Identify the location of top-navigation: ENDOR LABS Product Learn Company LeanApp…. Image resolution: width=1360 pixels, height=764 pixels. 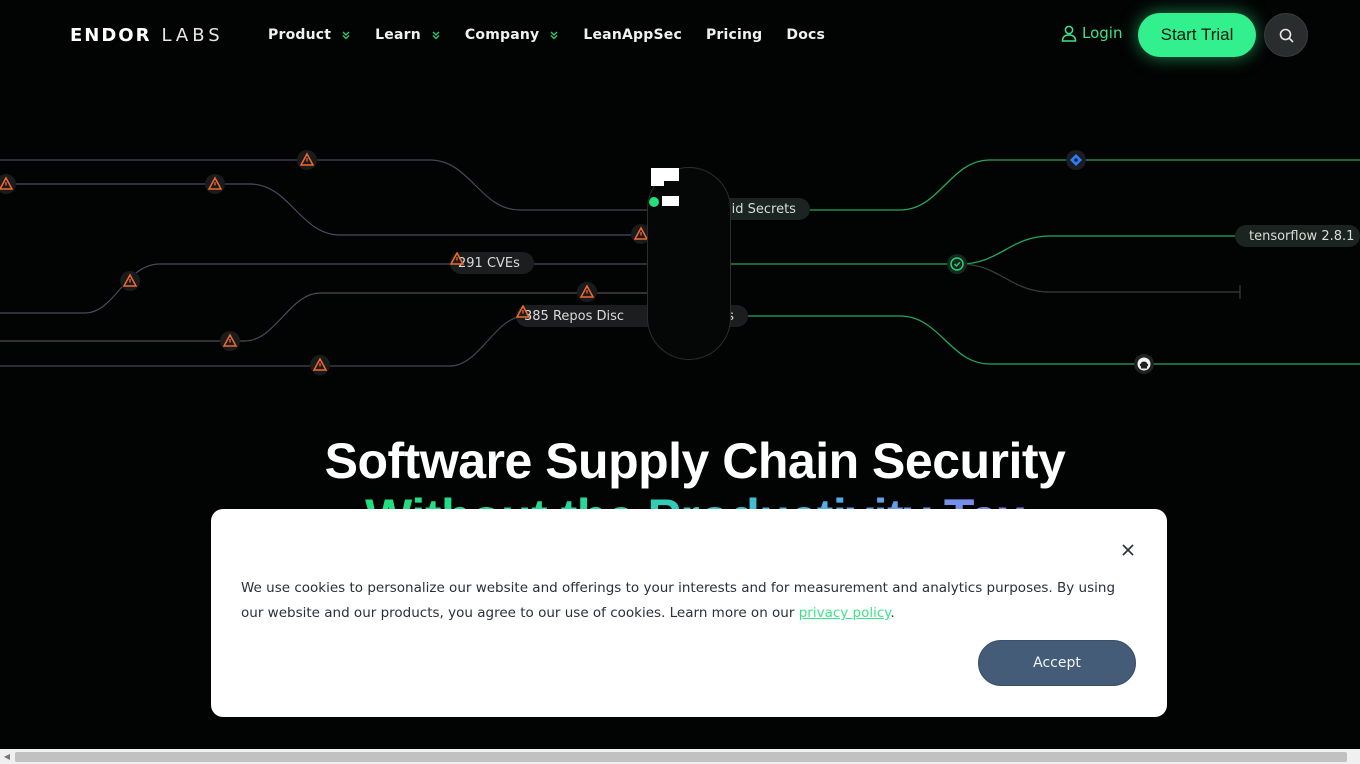
(680, 35).